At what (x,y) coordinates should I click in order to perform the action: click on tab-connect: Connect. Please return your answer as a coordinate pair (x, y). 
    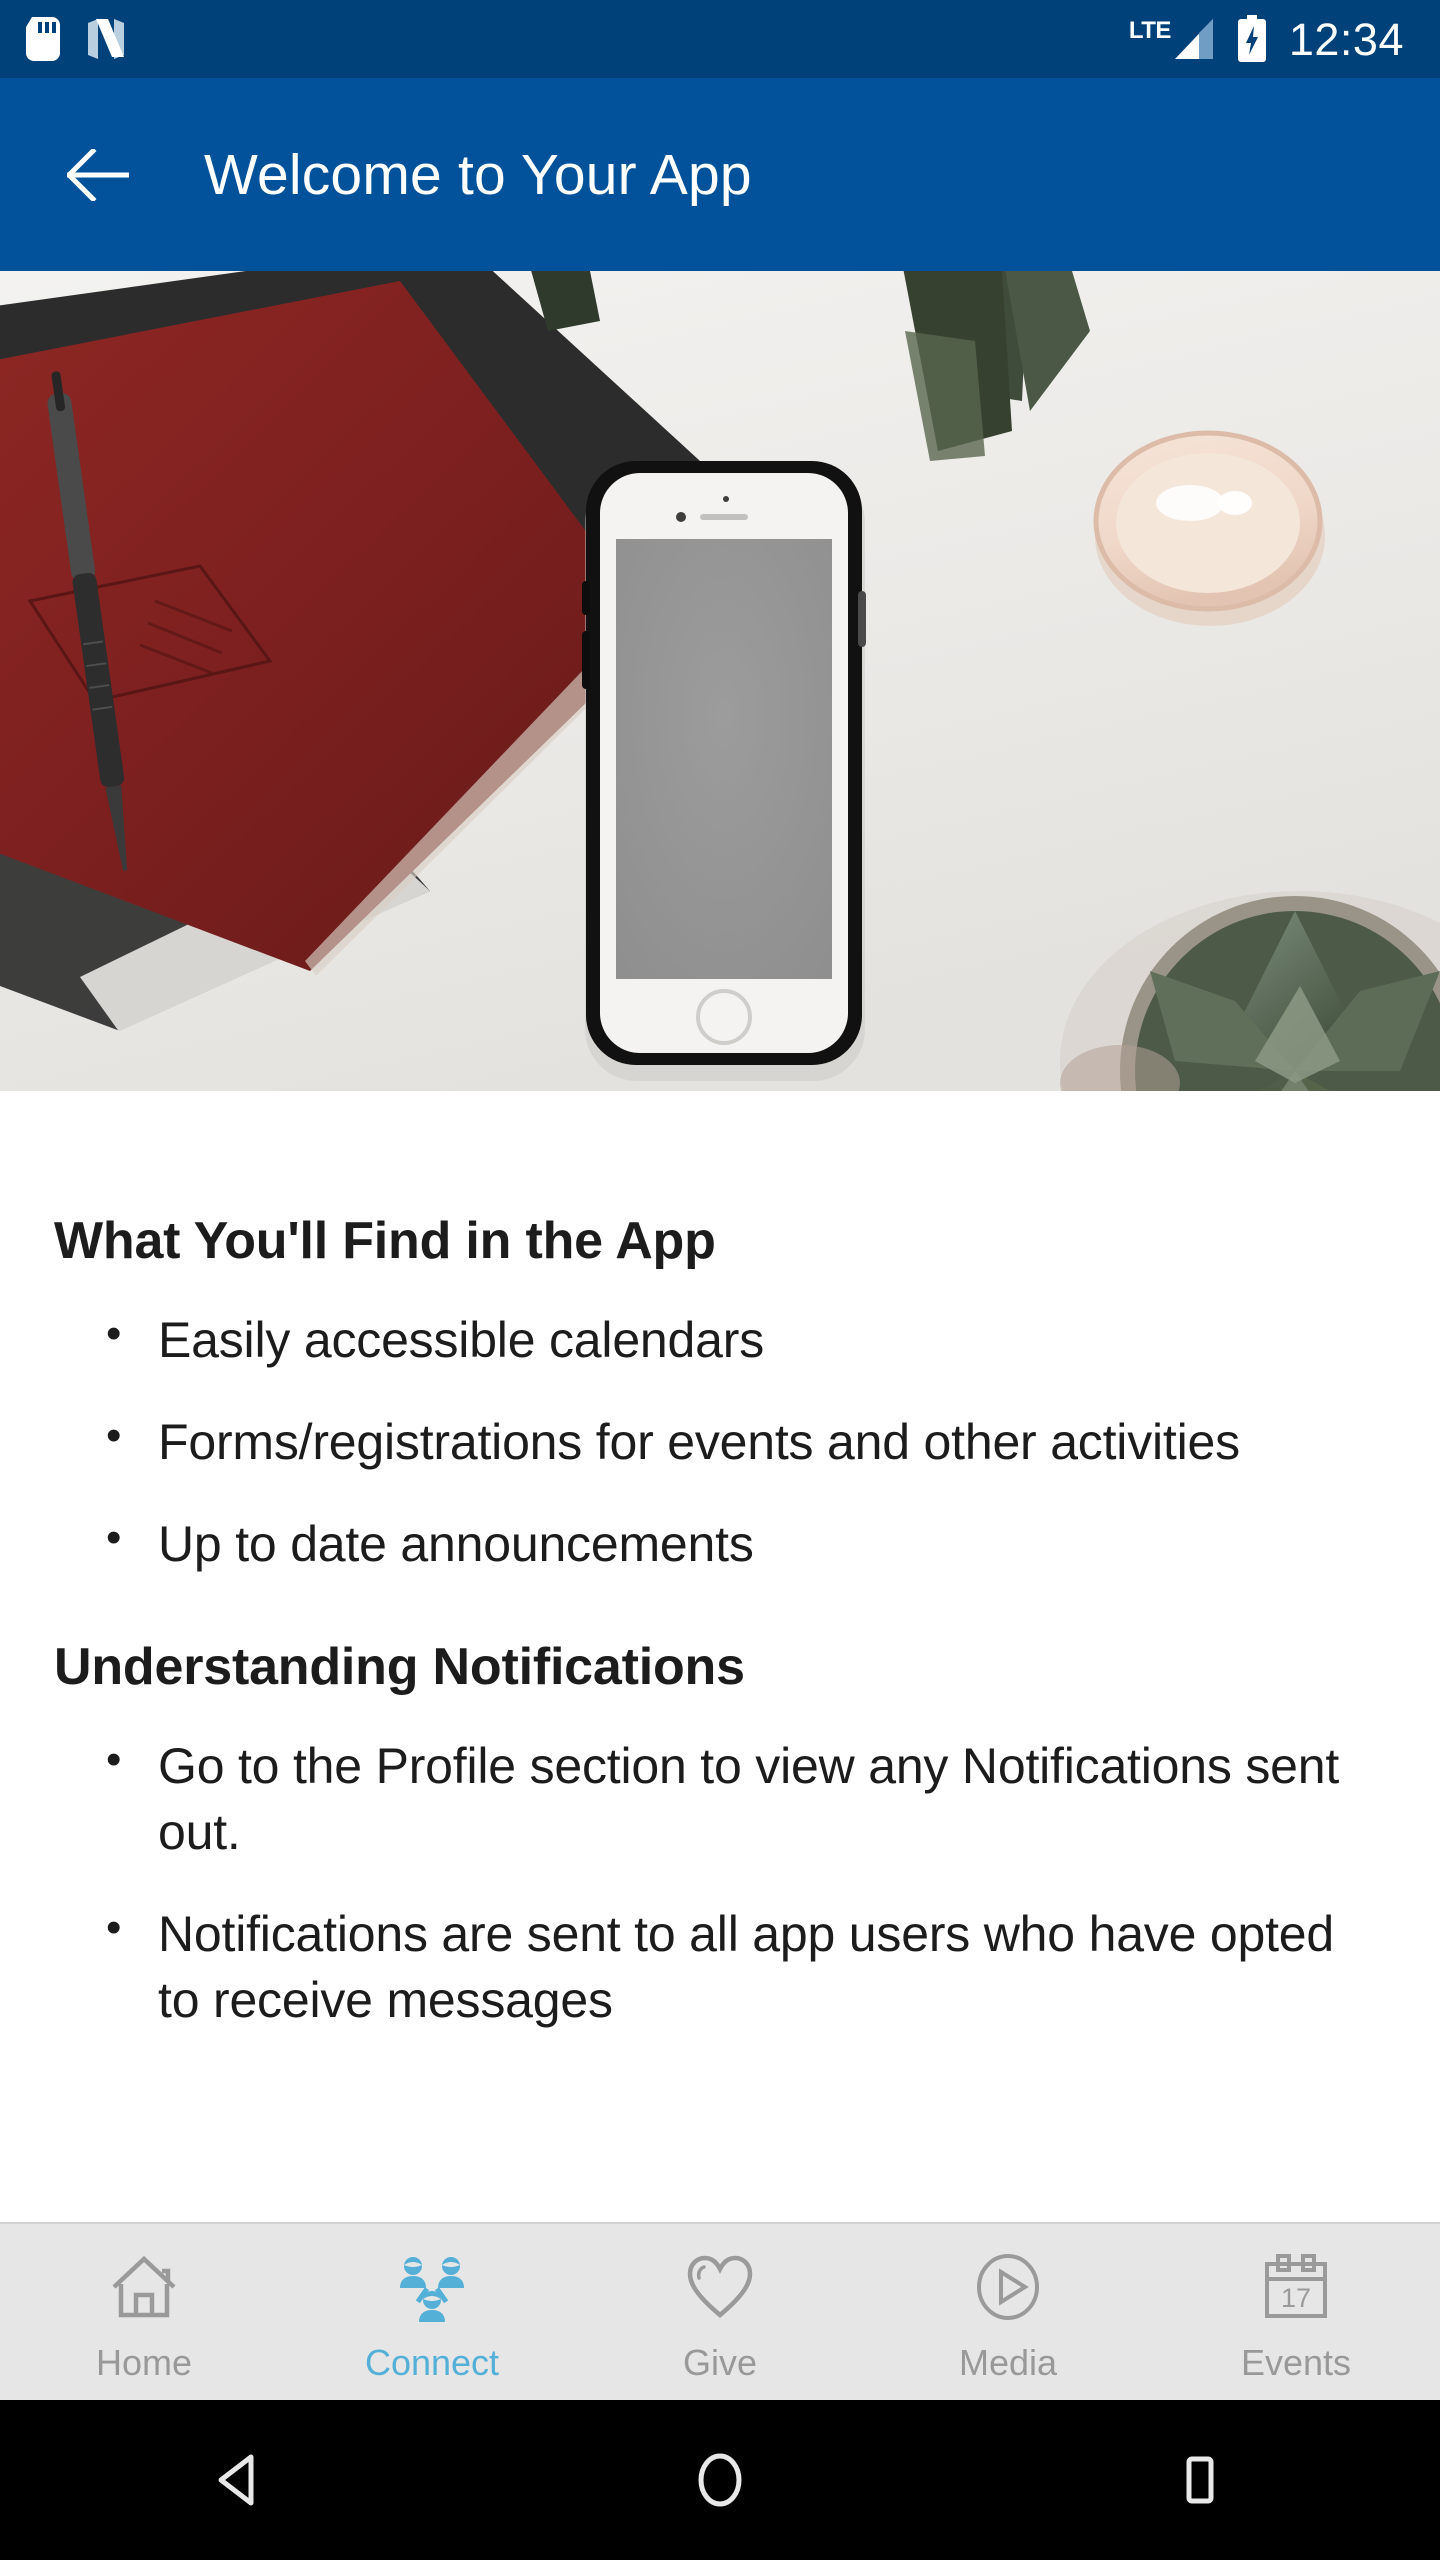
    Looking at the image, I should click on (432, 2312).